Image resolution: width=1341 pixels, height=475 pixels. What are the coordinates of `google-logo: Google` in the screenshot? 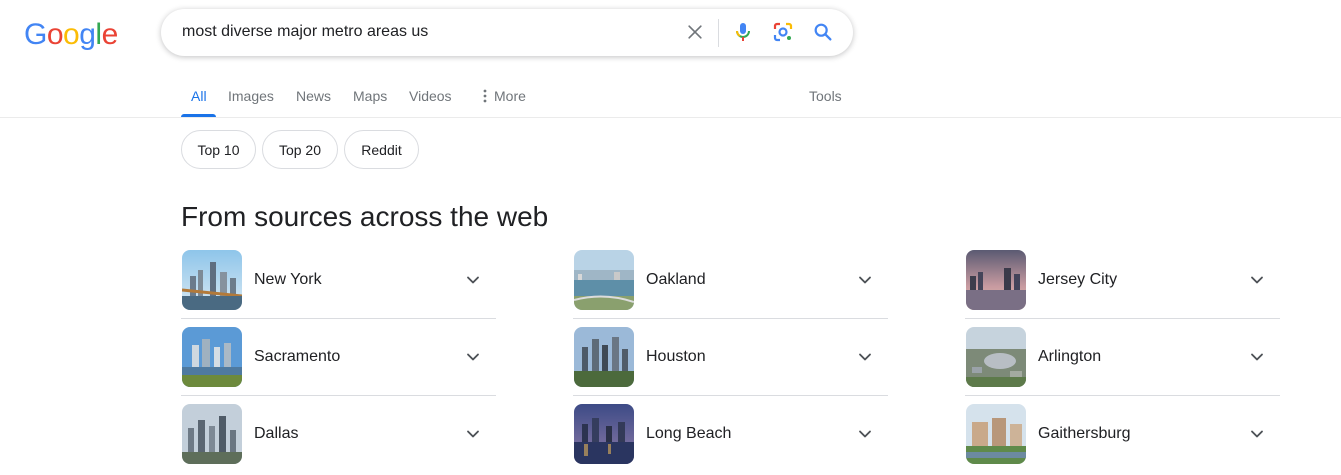 It's located at (71, 35).